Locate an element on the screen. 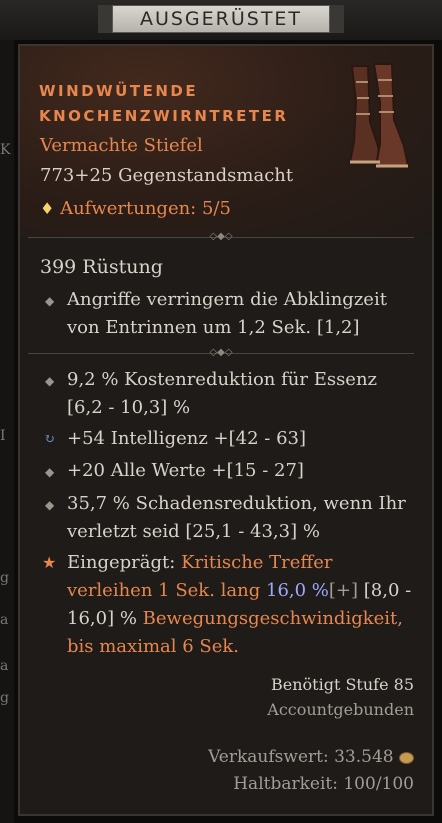  affix-line: +54 Intelligenz +[42 - 63] is located at coordinates (187, 438).